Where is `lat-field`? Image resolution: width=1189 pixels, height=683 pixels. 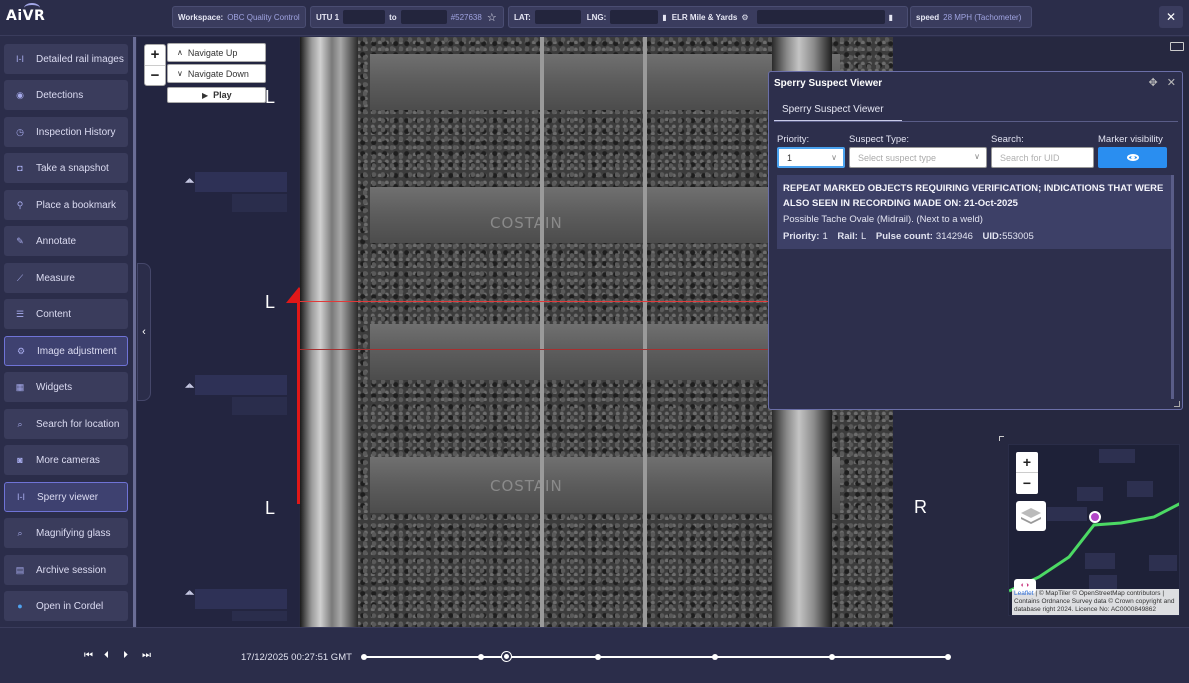 lat-field is located at coordinates (557, 17).